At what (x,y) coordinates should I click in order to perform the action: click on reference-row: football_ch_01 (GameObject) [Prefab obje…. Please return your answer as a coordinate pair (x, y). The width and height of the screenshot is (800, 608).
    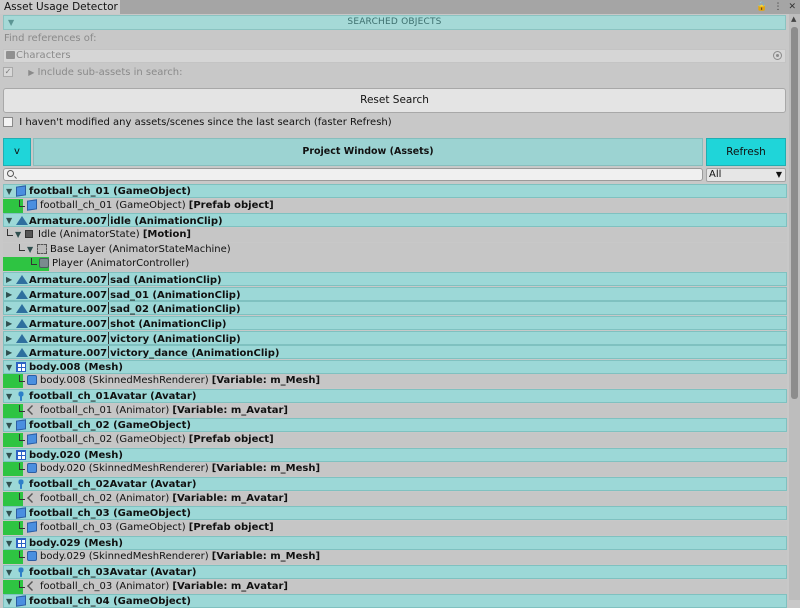
    Looking at the image, I should click on (395, 205).